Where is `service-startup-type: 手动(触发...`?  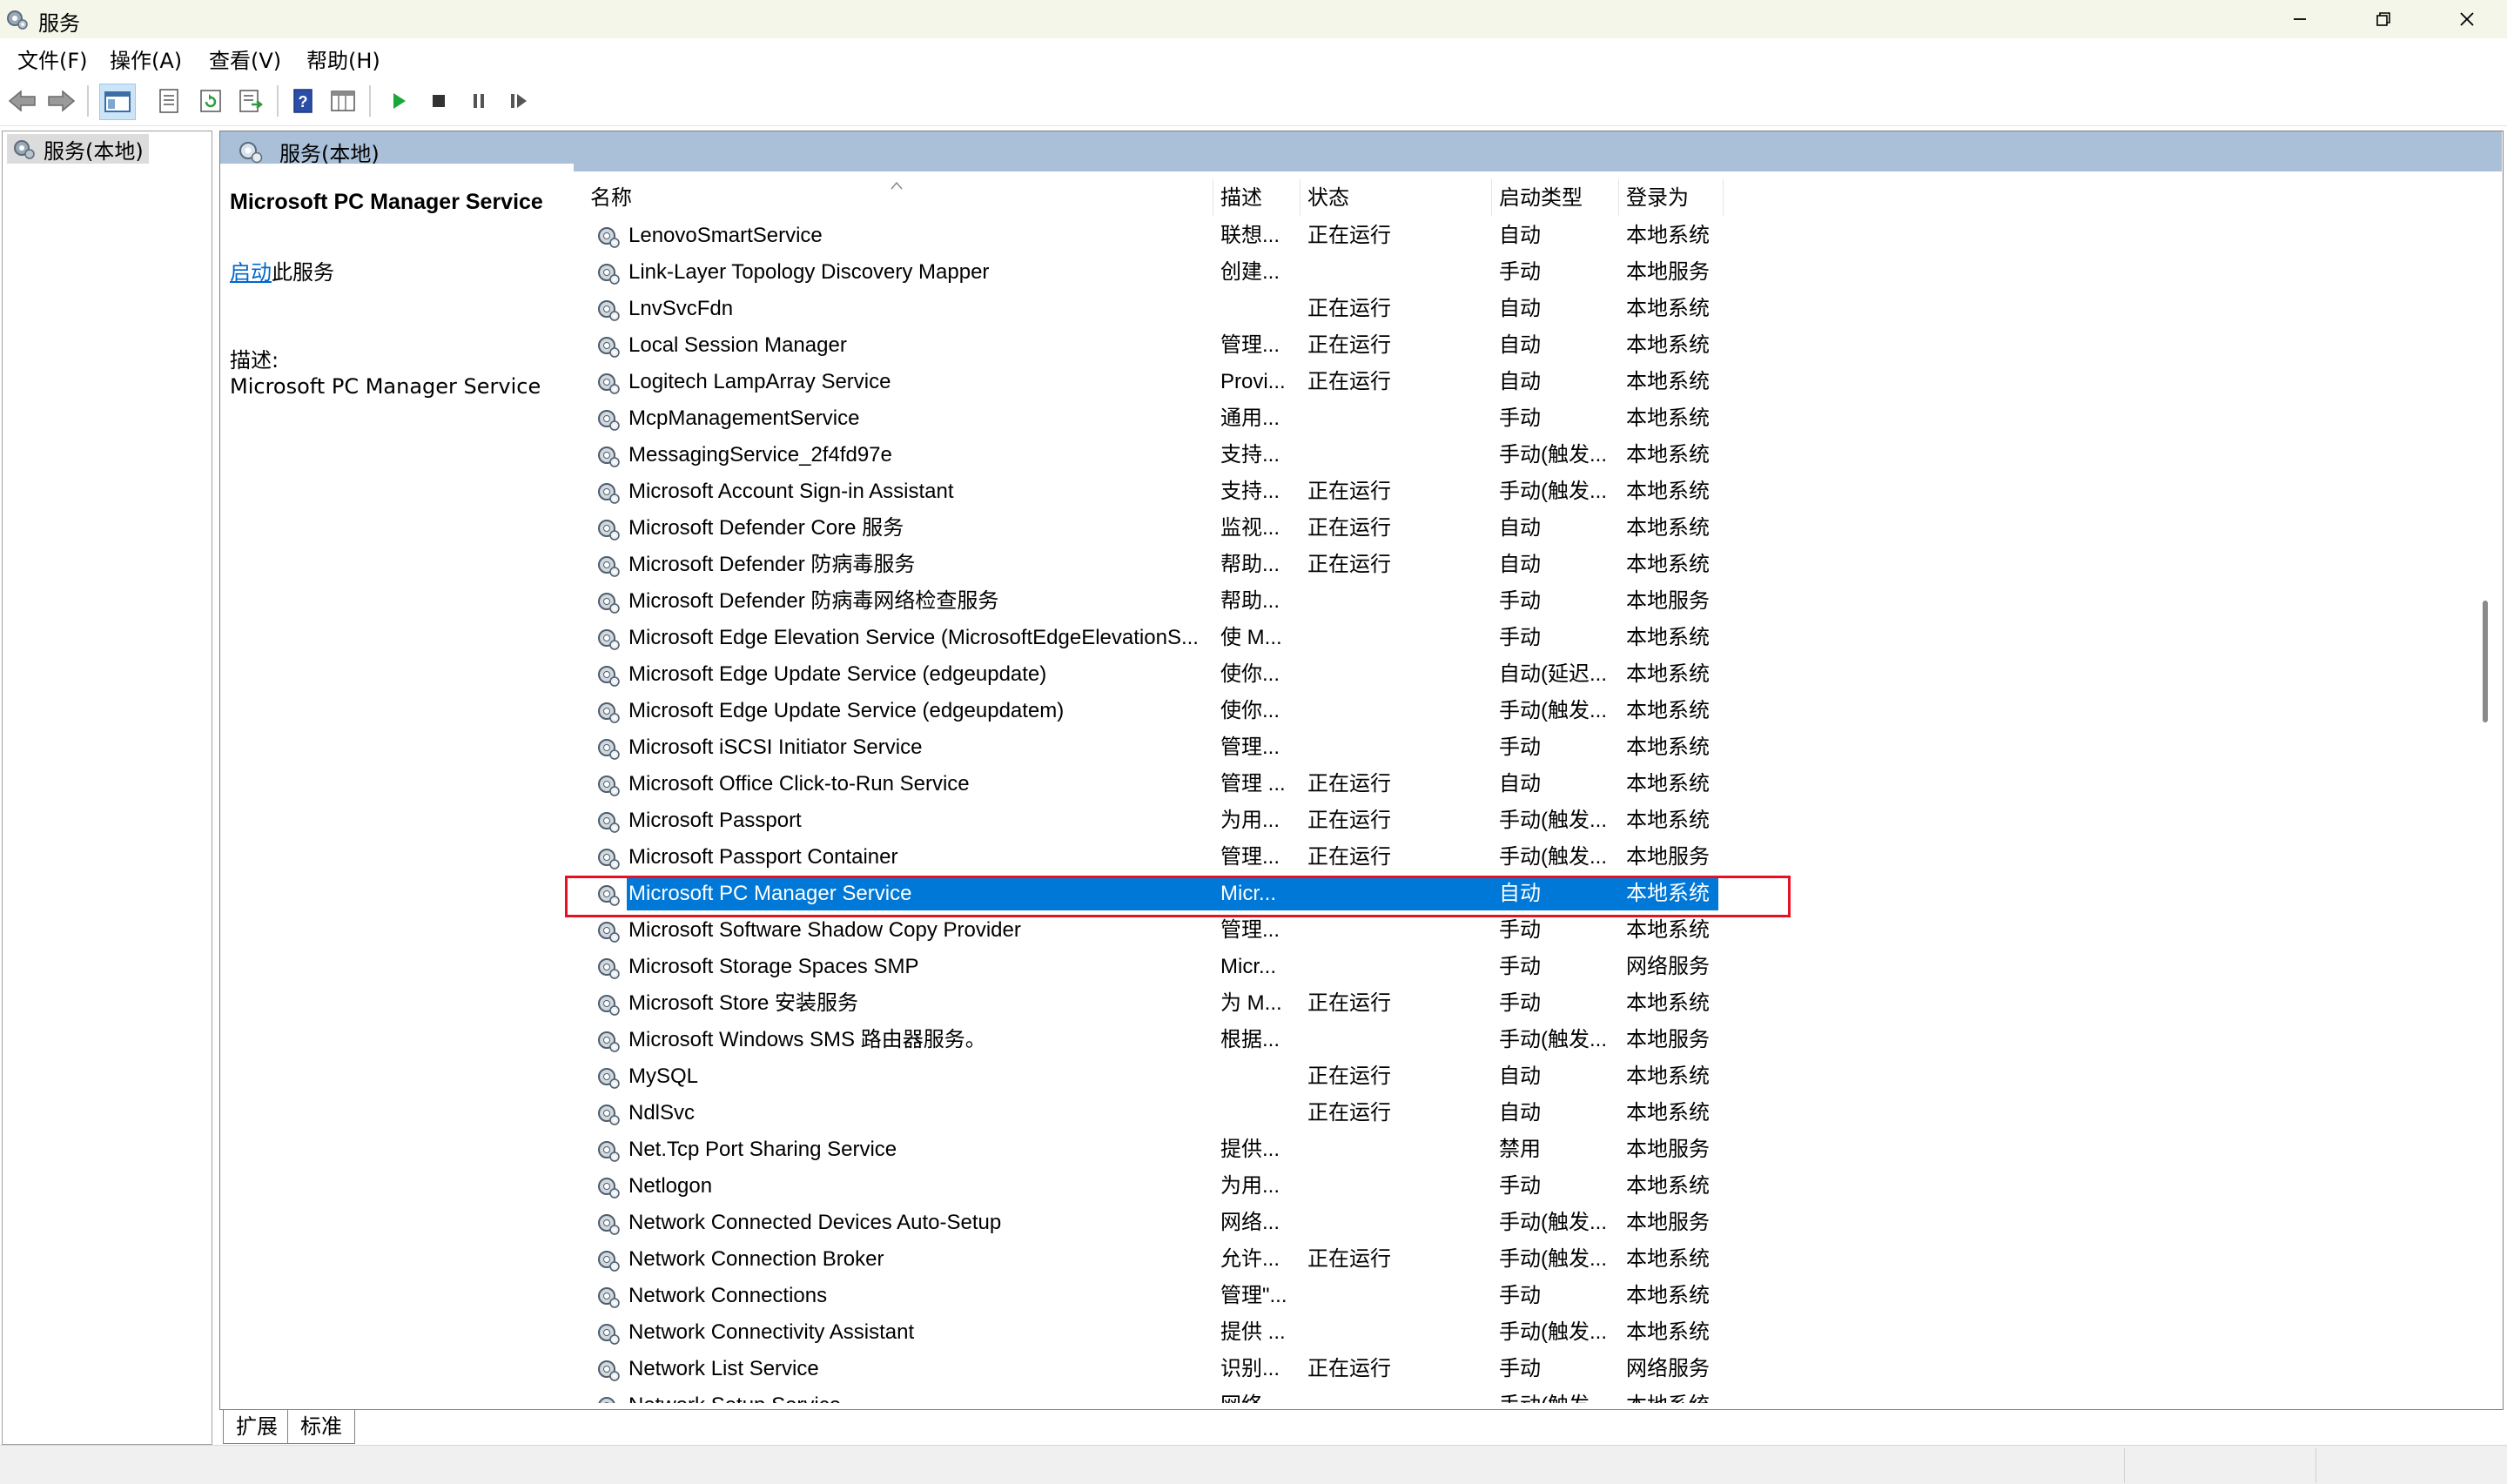 service-startup-type: 手动(触发... is located at coordinates (1553, 857).